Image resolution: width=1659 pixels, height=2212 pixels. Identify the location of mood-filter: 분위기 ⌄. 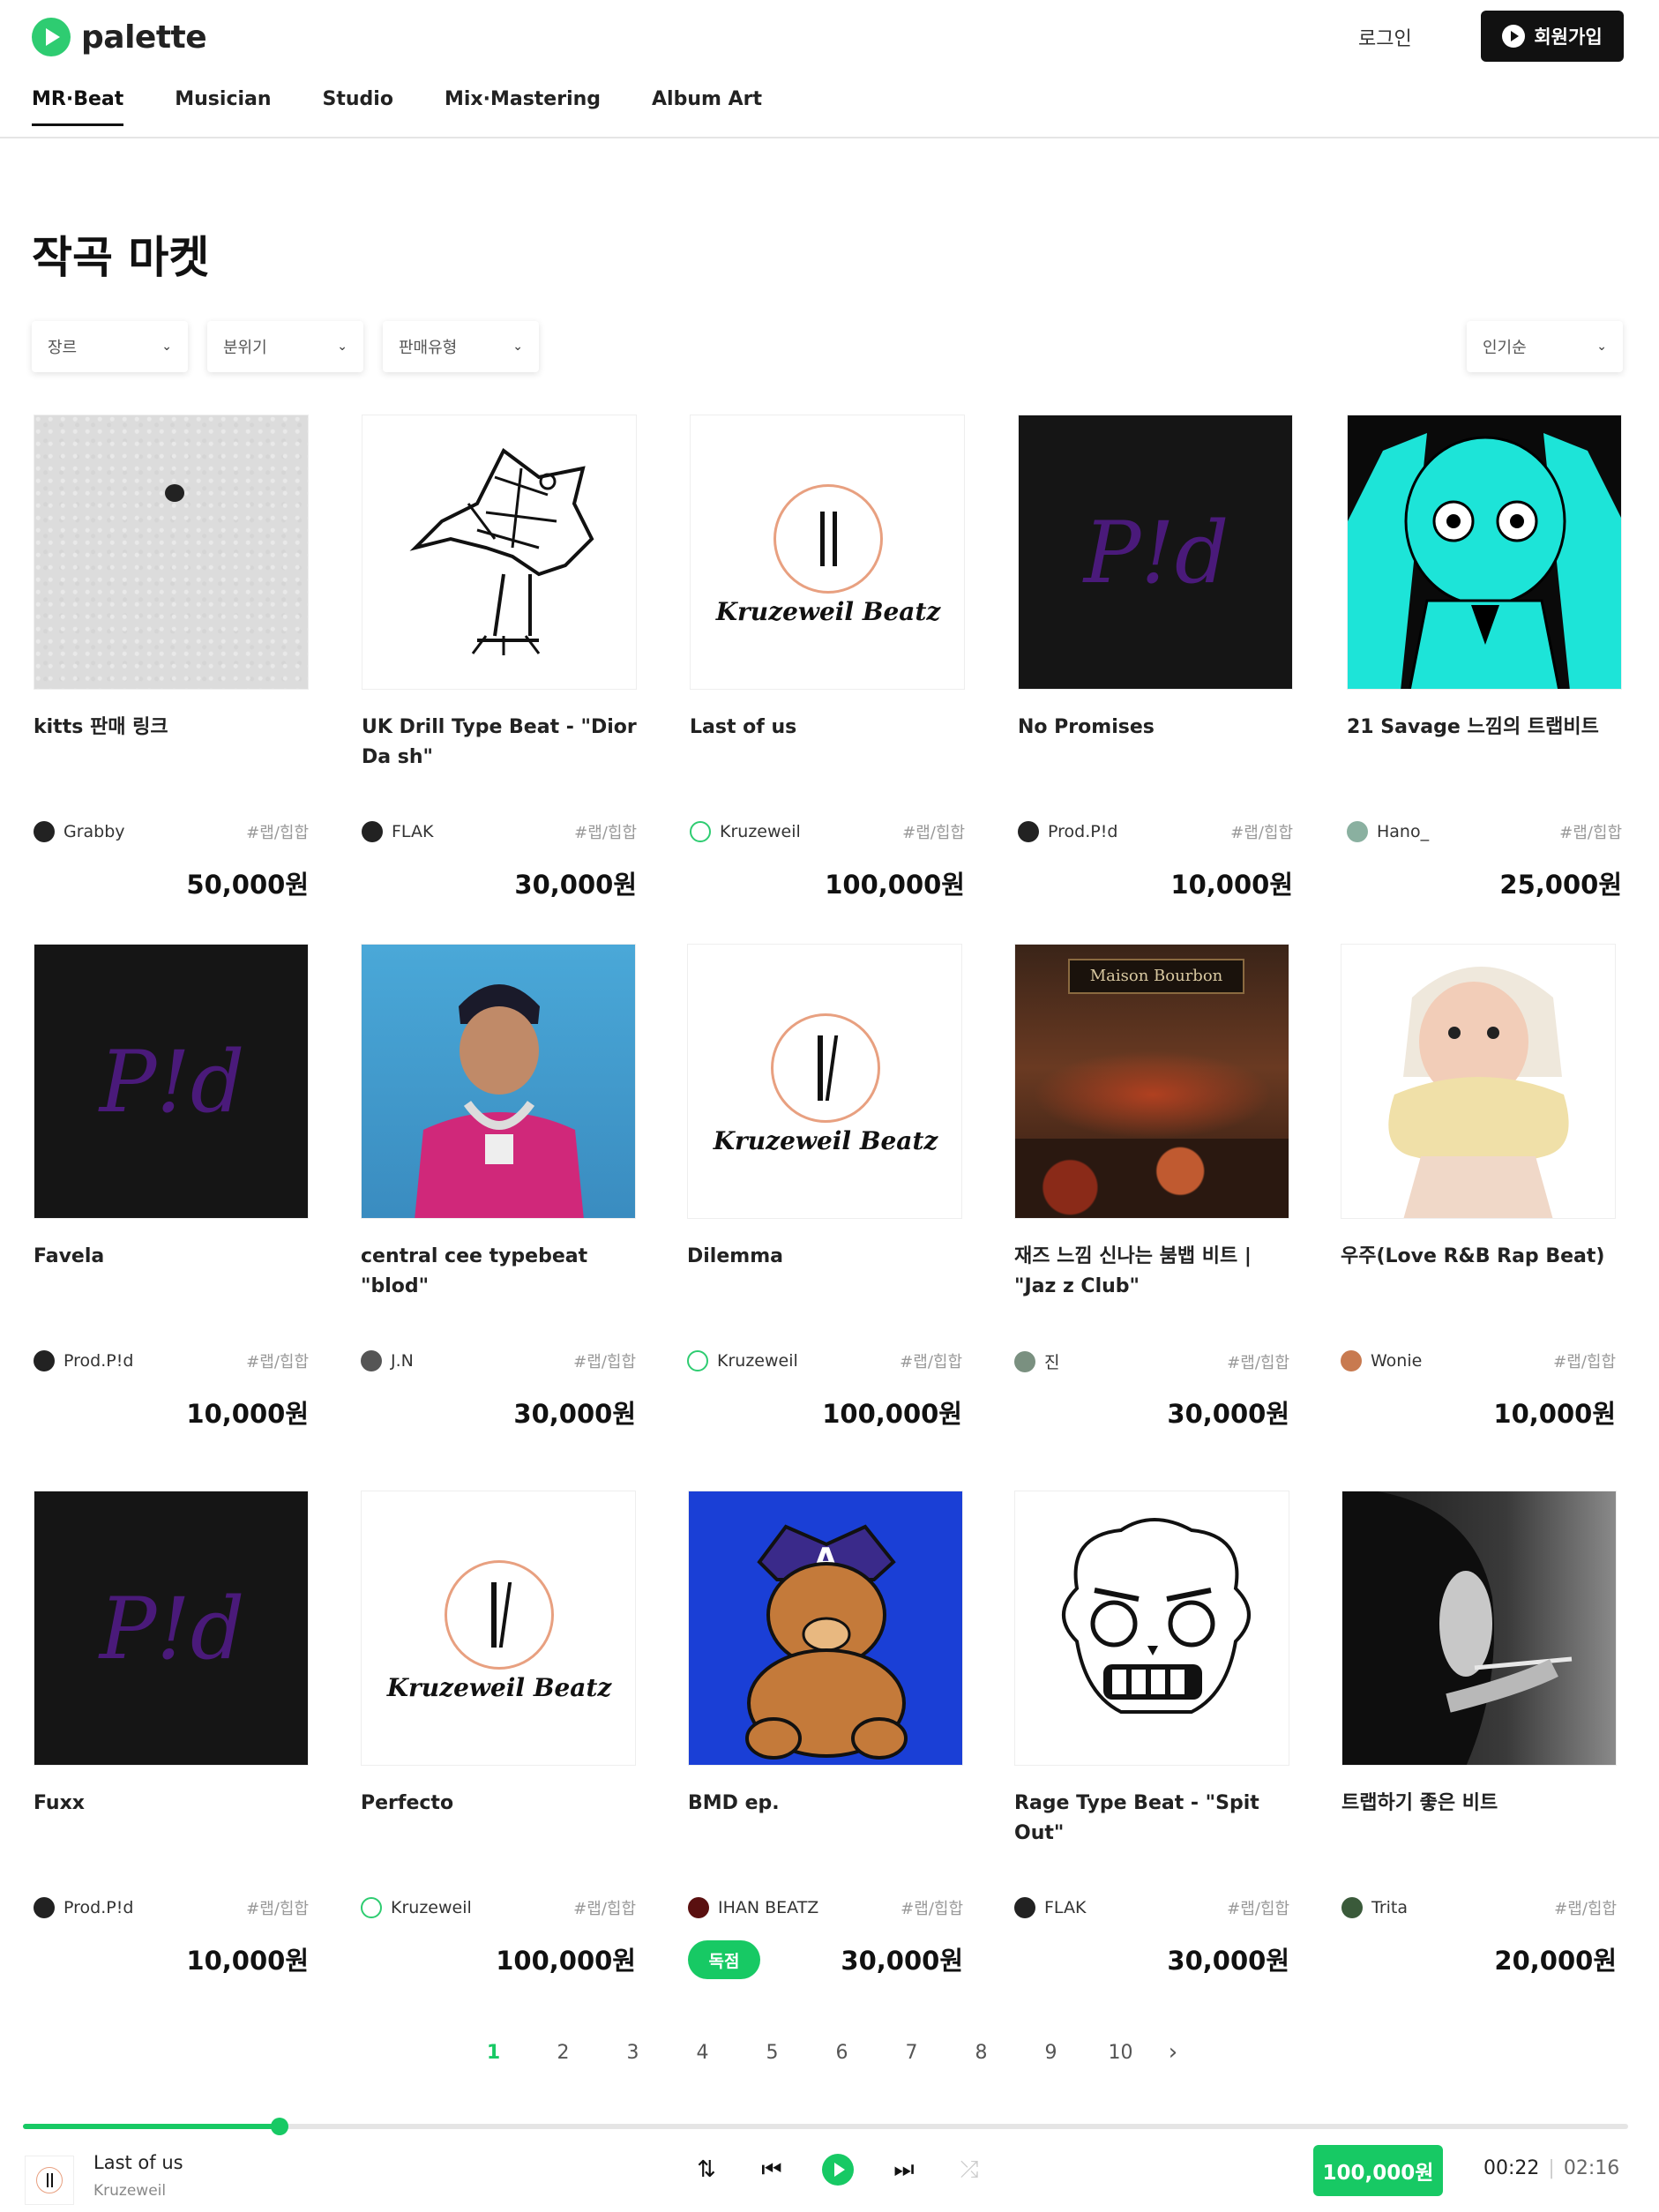
(285, 346).